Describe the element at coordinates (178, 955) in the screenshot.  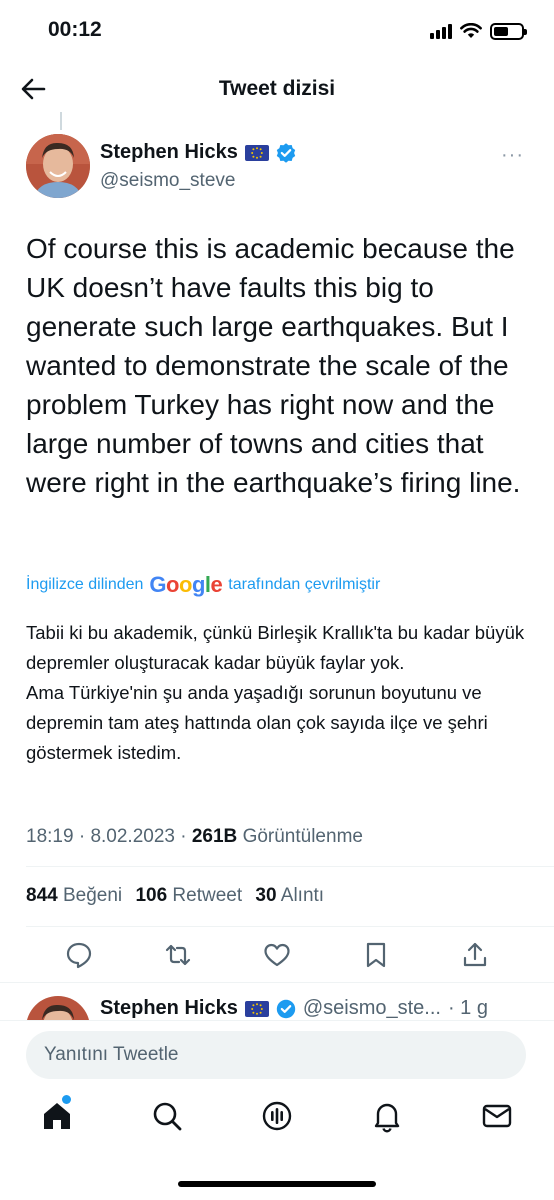
I see `retweet-icon` at that location.